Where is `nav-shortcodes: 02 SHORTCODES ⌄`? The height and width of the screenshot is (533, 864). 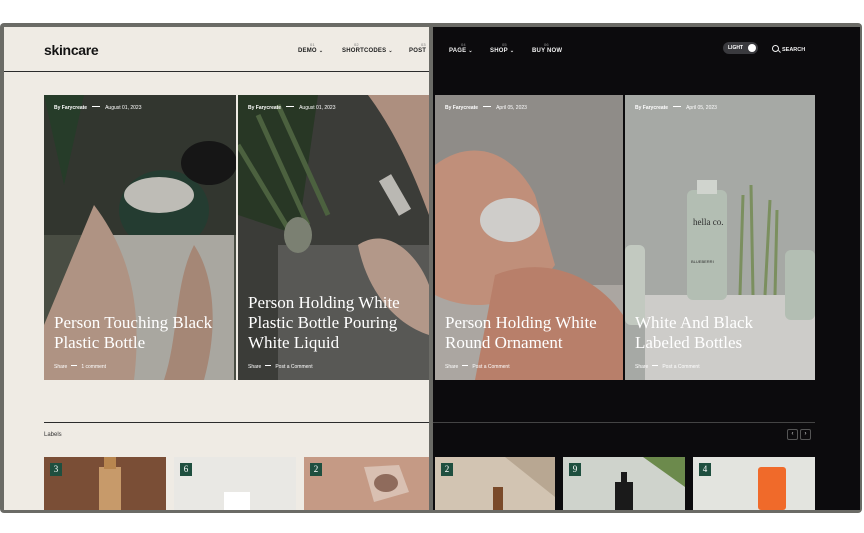
nav-shortcodes: 02 SHORTCODES ⌄ is located at coordinates (367, 48).